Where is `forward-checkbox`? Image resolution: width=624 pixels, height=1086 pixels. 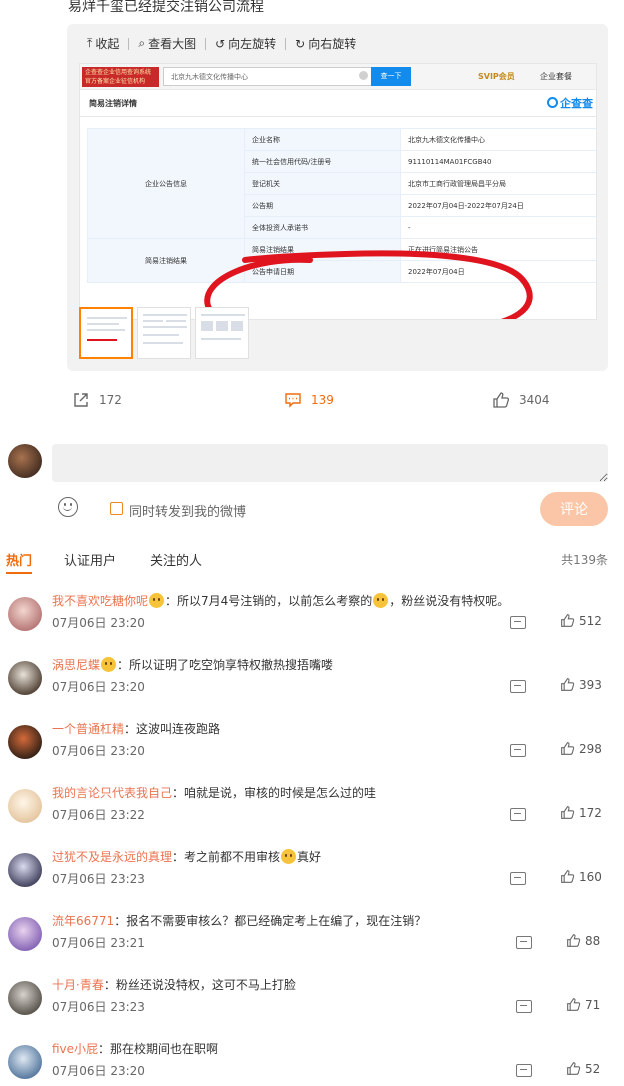
forward-checkbox is located at coordinates (116, 508).